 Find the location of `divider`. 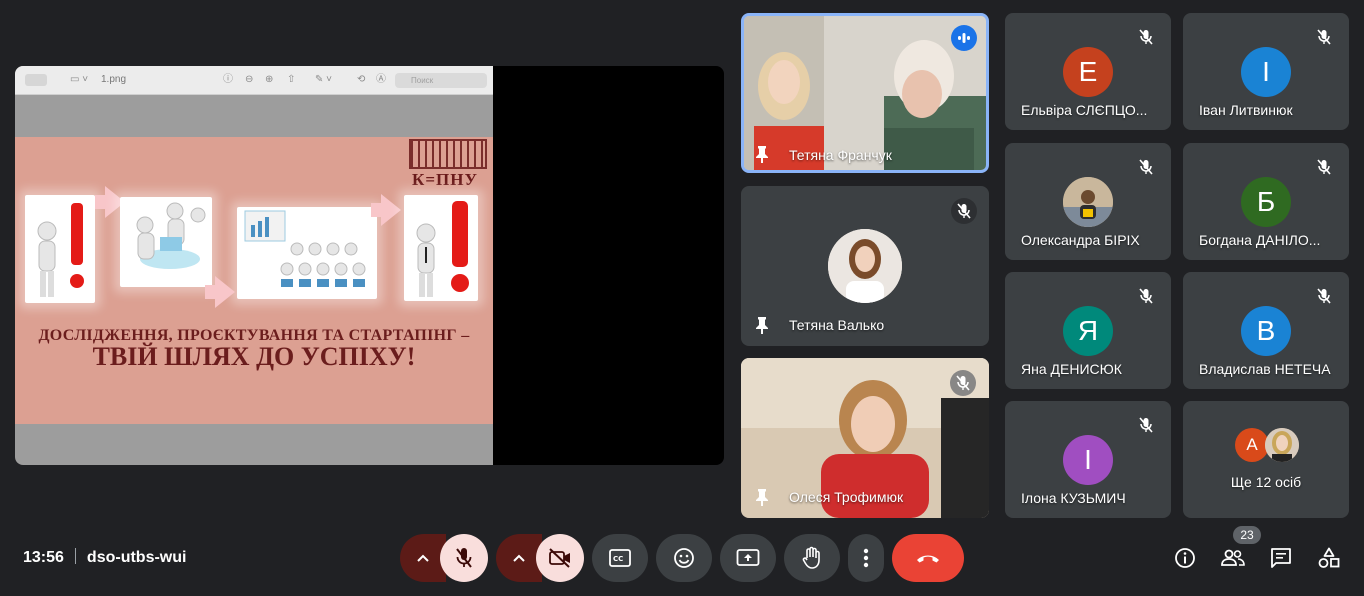

divider is located at coordinates (75, 556).